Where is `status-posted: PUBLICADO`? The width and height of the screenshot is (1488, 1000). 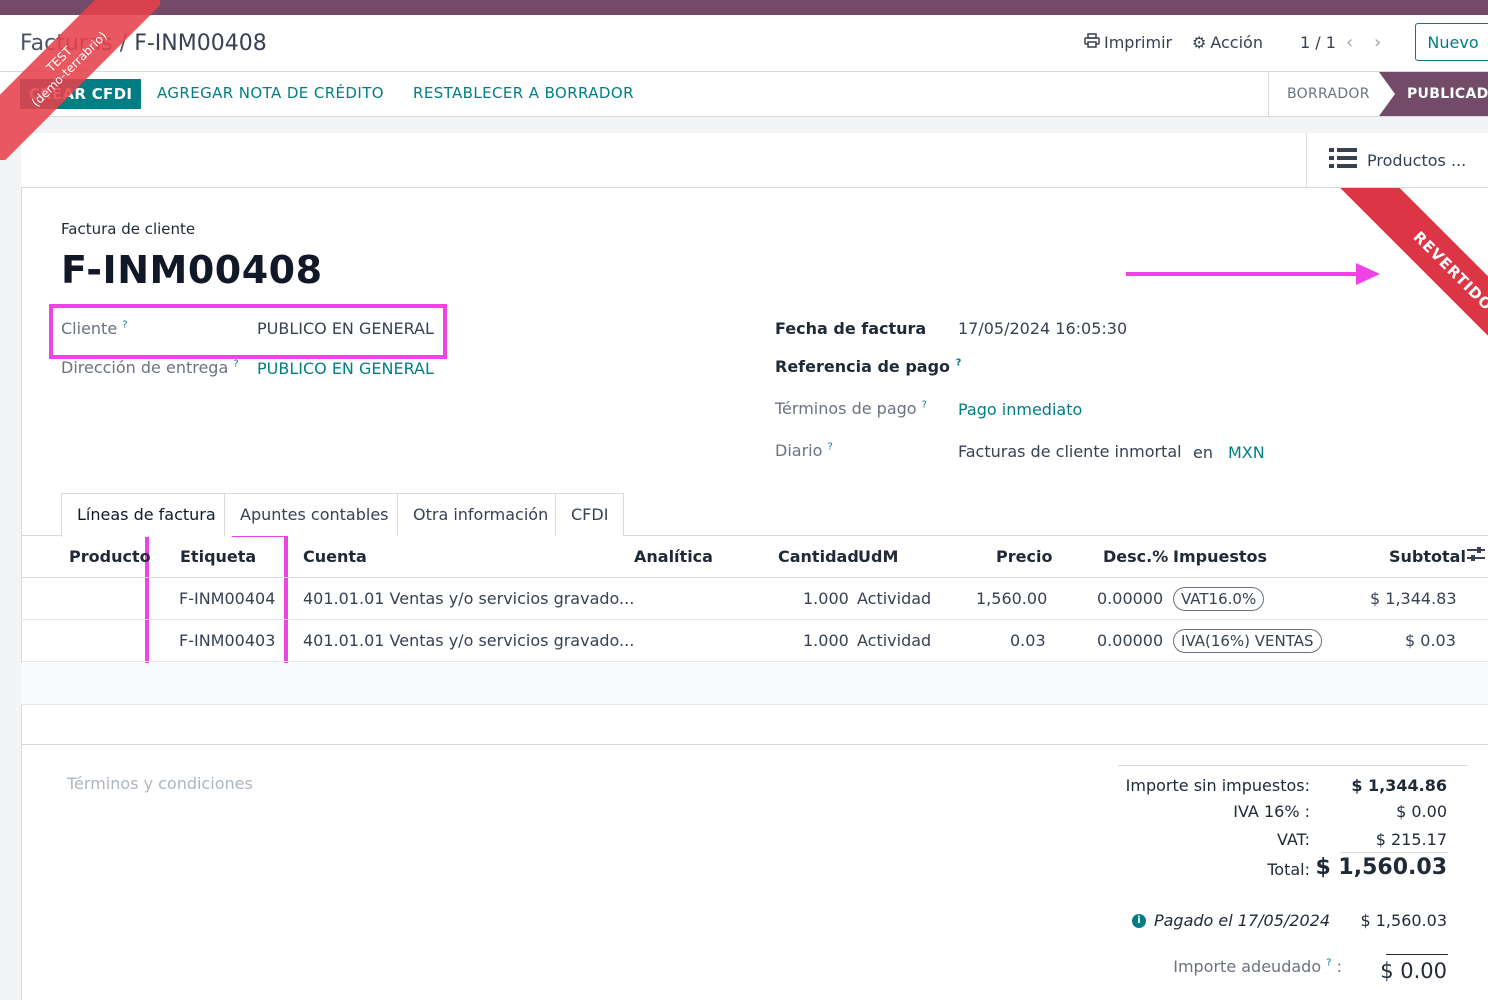
status-posted: PUBLICADO is located at coordinates (1433, 94).